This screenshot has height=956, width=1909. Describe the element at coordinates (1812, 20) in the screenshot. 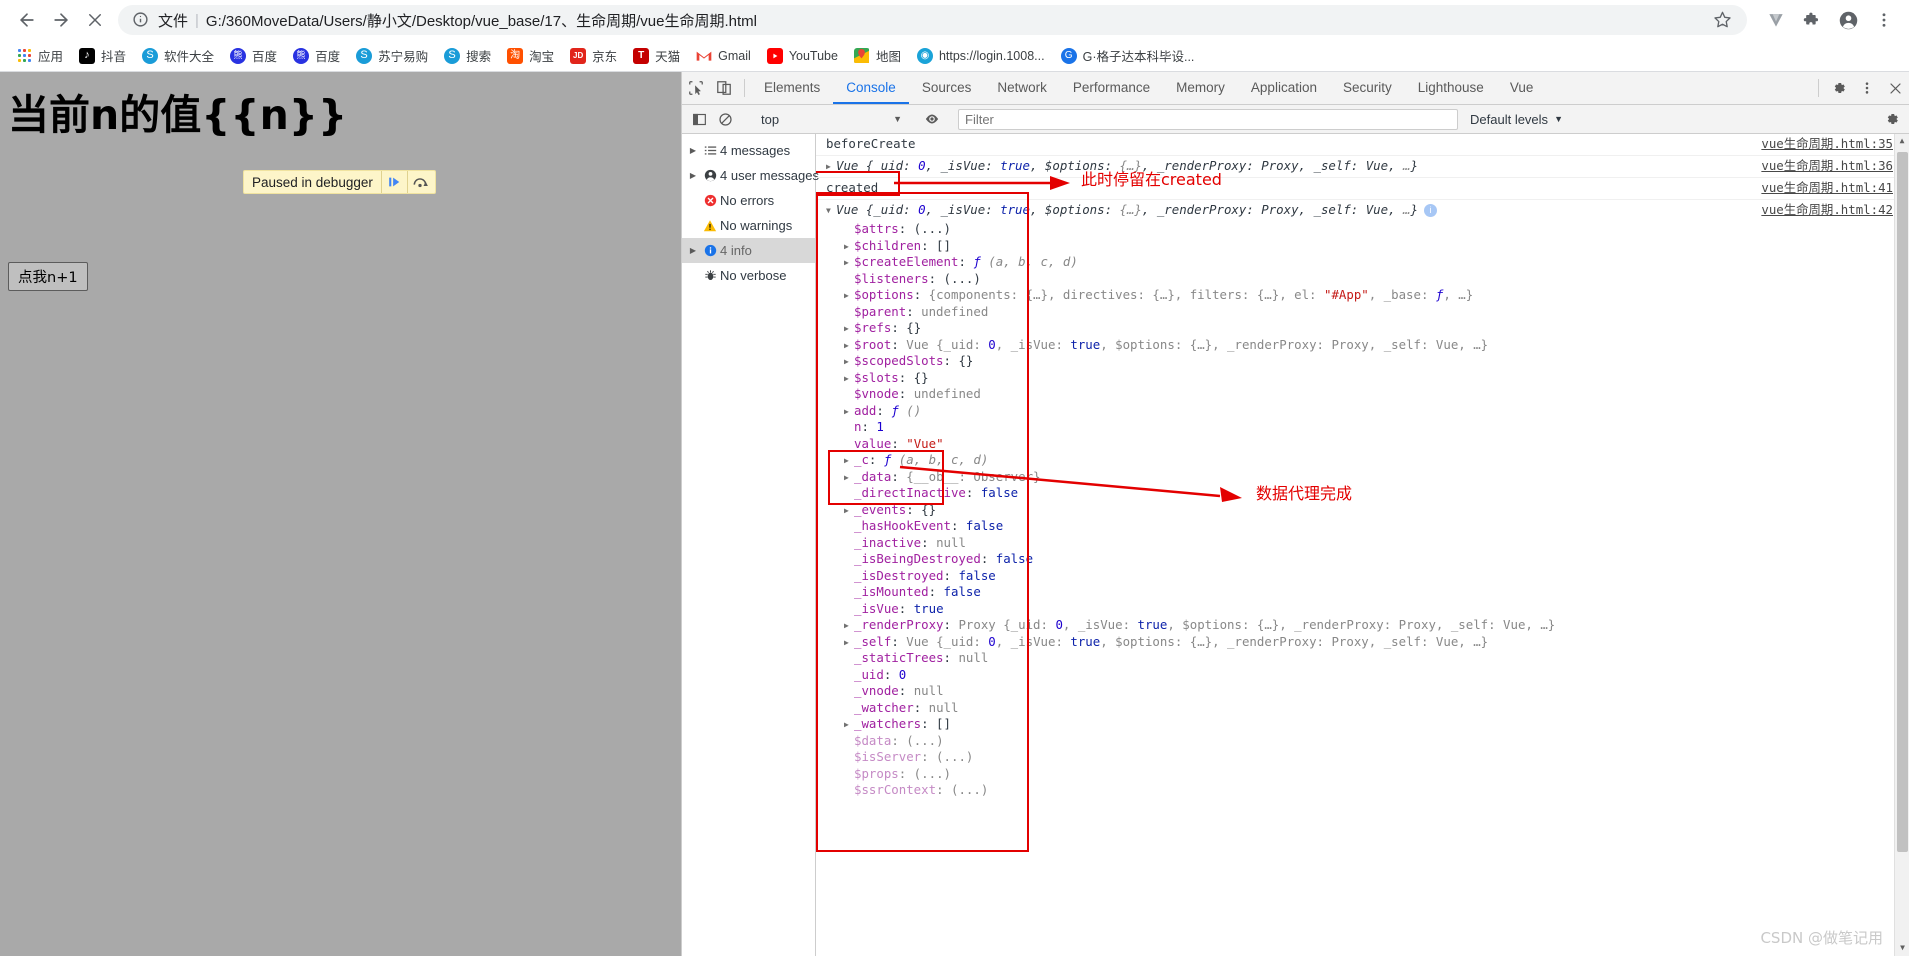

I see `puzzle-extensions-icon` at that location.